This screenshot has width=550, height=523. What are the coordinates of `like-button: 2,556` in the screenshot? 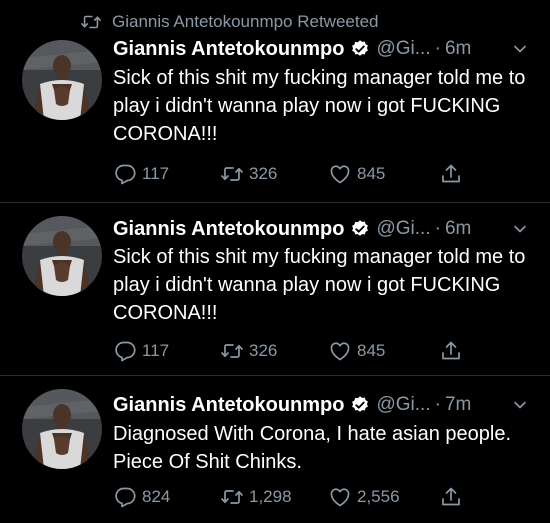 It's located at (364, 497).